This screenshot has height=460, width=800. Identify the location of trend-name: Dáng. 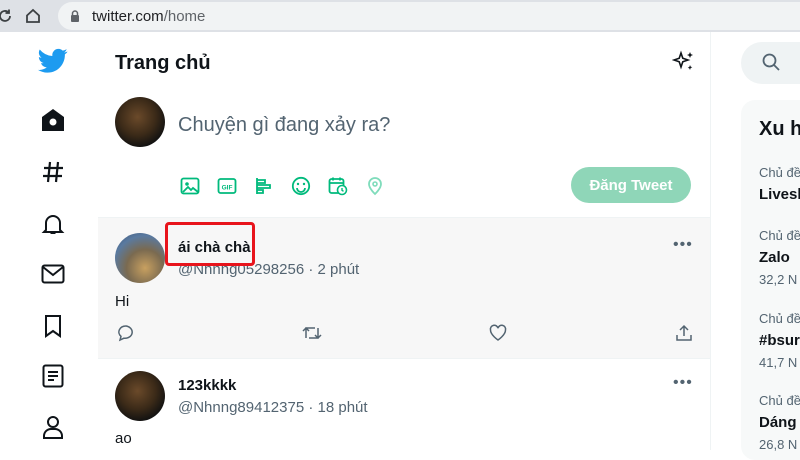
(778, 422).